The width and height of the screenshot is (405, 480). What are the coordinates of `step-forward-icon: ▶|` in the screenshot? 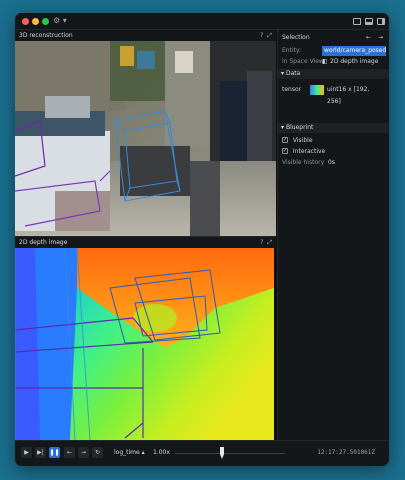 It's located at (40, 452).